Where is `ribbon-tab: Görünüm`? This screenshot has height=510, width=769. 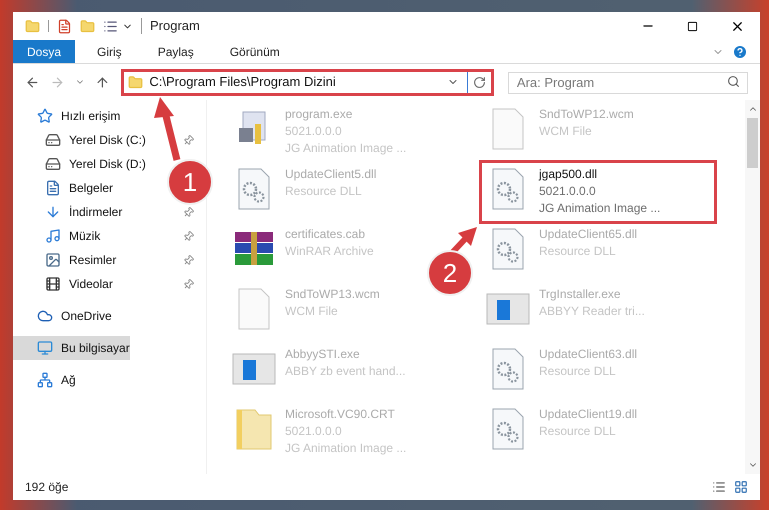 ribbon-tab: Görünüm is located at coordinates (255, 51).